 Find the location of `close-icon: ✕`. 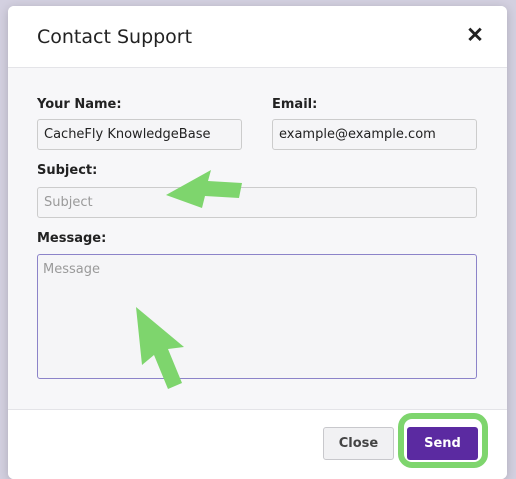

close-icon: ✕ is located at coordinates (475, 36).